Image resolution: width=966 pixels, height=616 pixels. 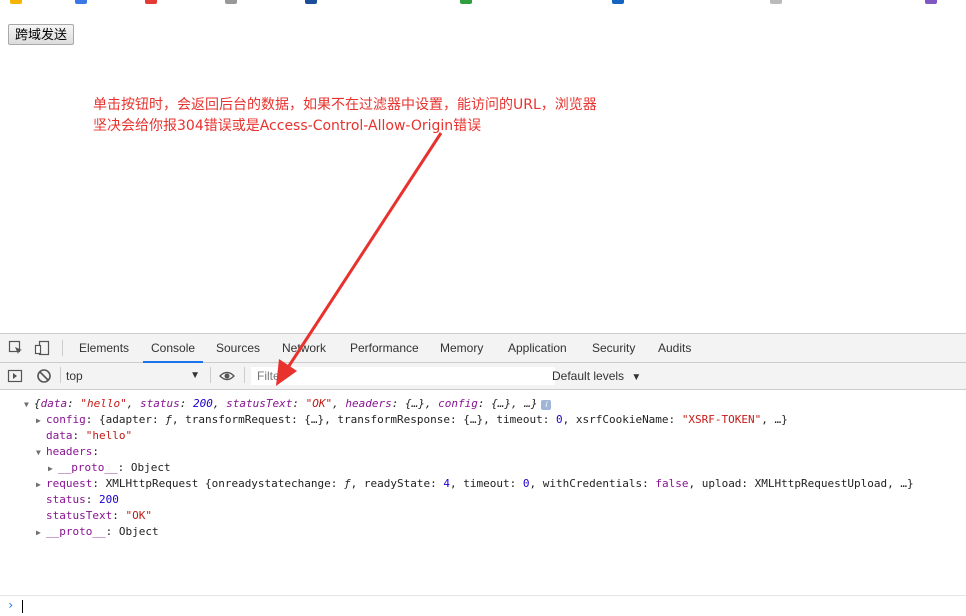 What do you see at coordinates (546, 405) in the screenshot?
I see `info-icon: i` at bounding box center [546, 405].